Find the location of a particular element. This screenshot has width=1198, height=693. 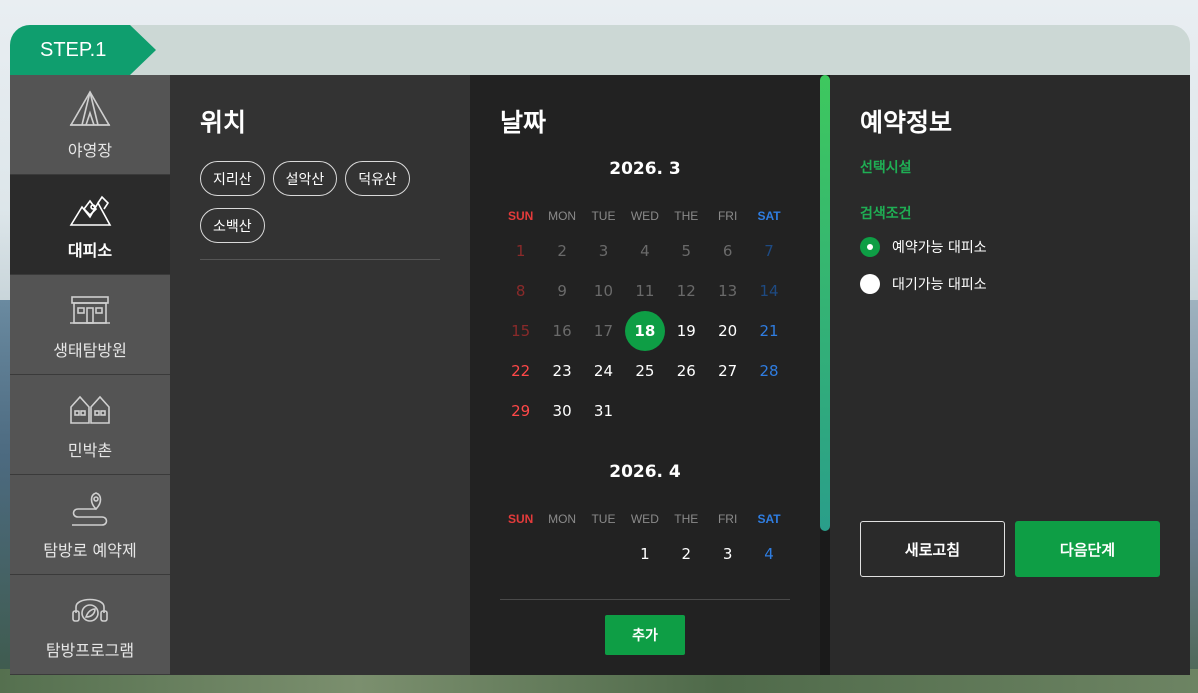

day-number: 3 is located at coordinates (727, 554).